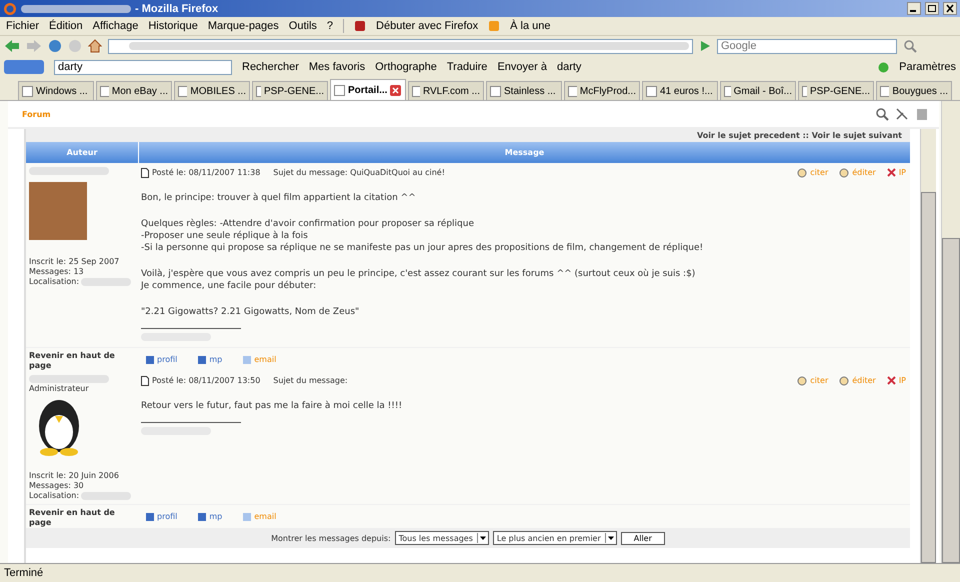 This screenshot has width=960, height=582. Describe the element at coordinates (427, 26) in the screenshot. I see `bookmark-link: Débuter avec Firefox` at that location.